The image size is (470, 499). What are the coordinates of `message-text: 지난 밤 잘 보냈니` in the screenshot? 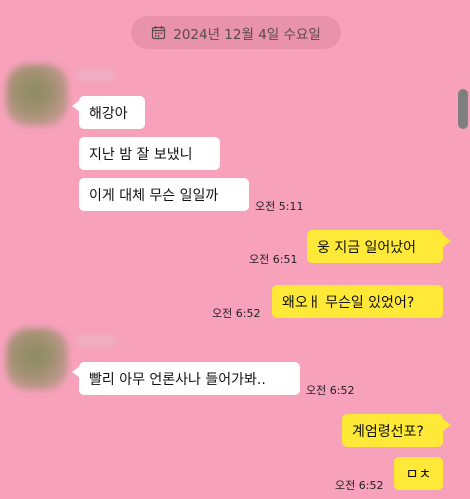 It's located at (141, 154).